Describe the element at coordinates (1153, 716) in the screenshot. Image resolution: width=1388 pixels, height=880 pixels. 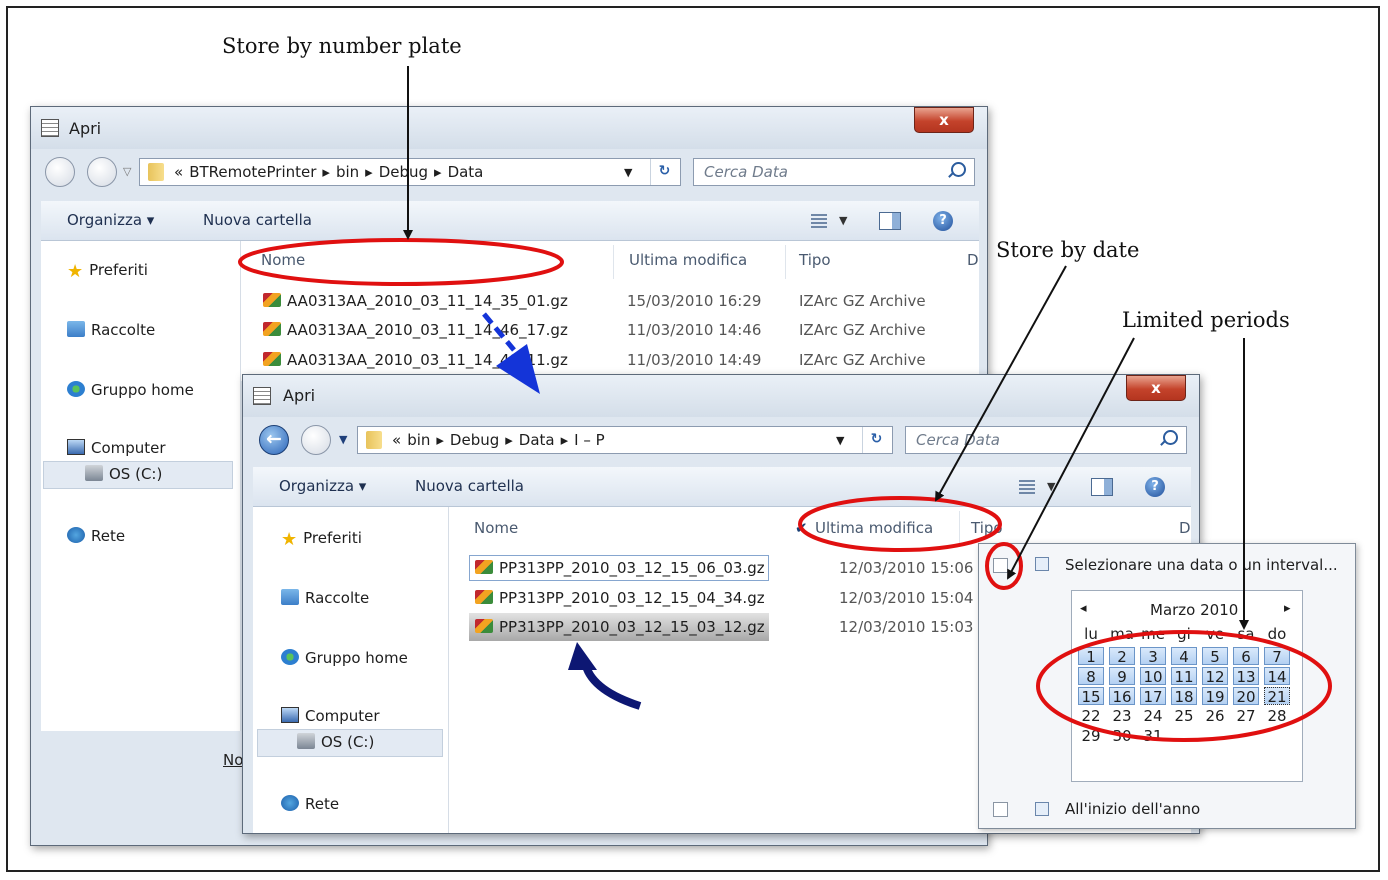
I see `calendar-day: 24` at that location.